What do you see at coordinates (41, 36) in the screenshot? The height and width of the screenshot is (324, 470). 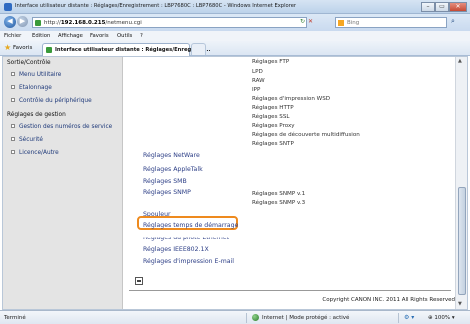 I see `menu-edit: Edition` at bounding box center [41, 36].